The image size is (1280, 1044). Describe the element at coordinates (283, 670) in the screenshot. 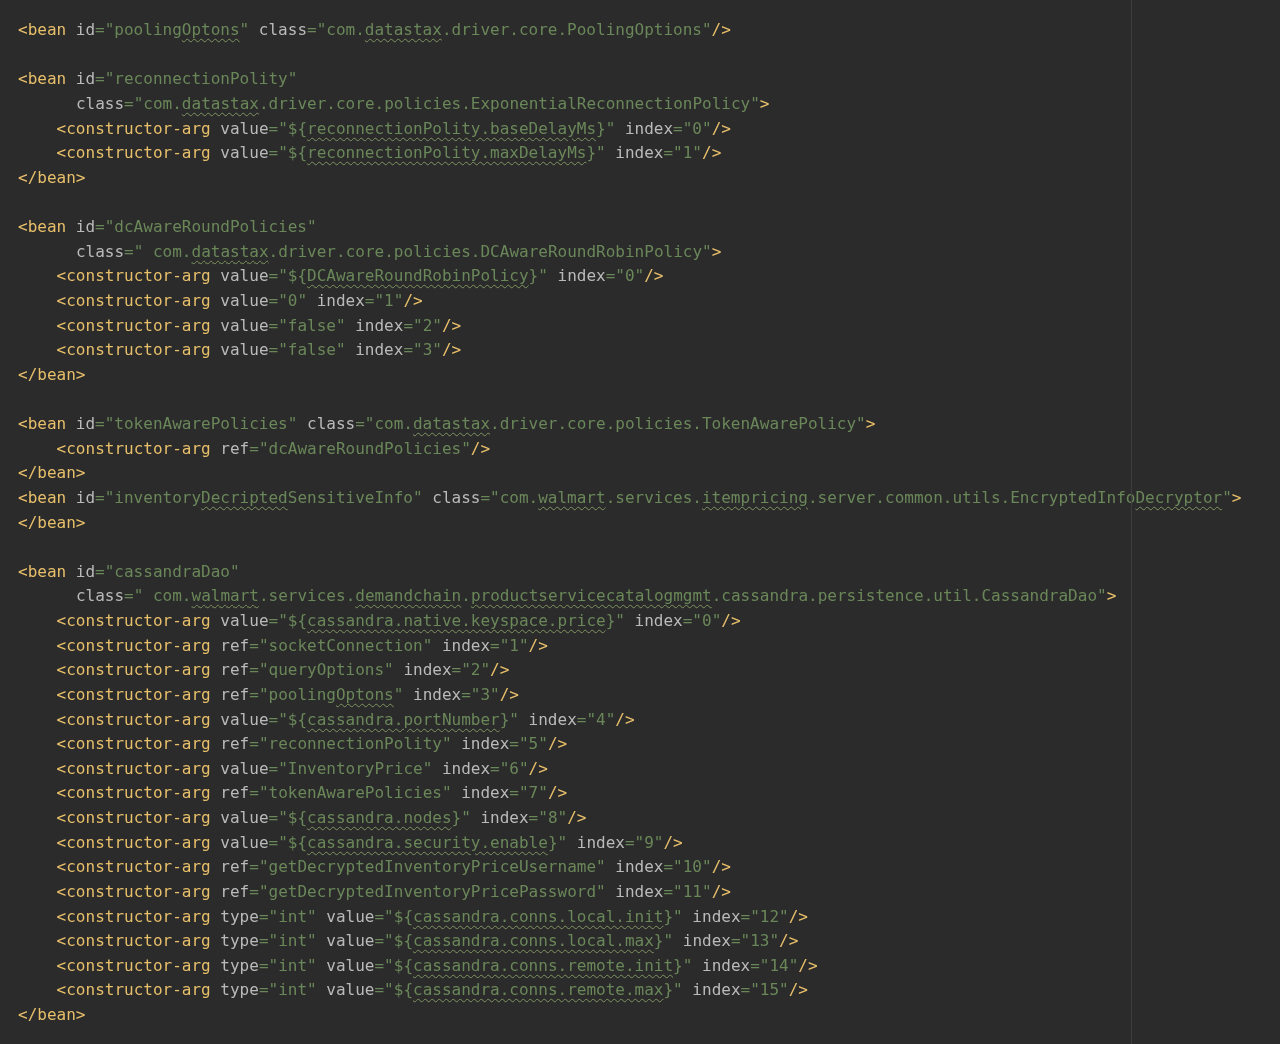

I see `code-line: <constructor-arg ref="queryOptions" index="2"/>` at that location.